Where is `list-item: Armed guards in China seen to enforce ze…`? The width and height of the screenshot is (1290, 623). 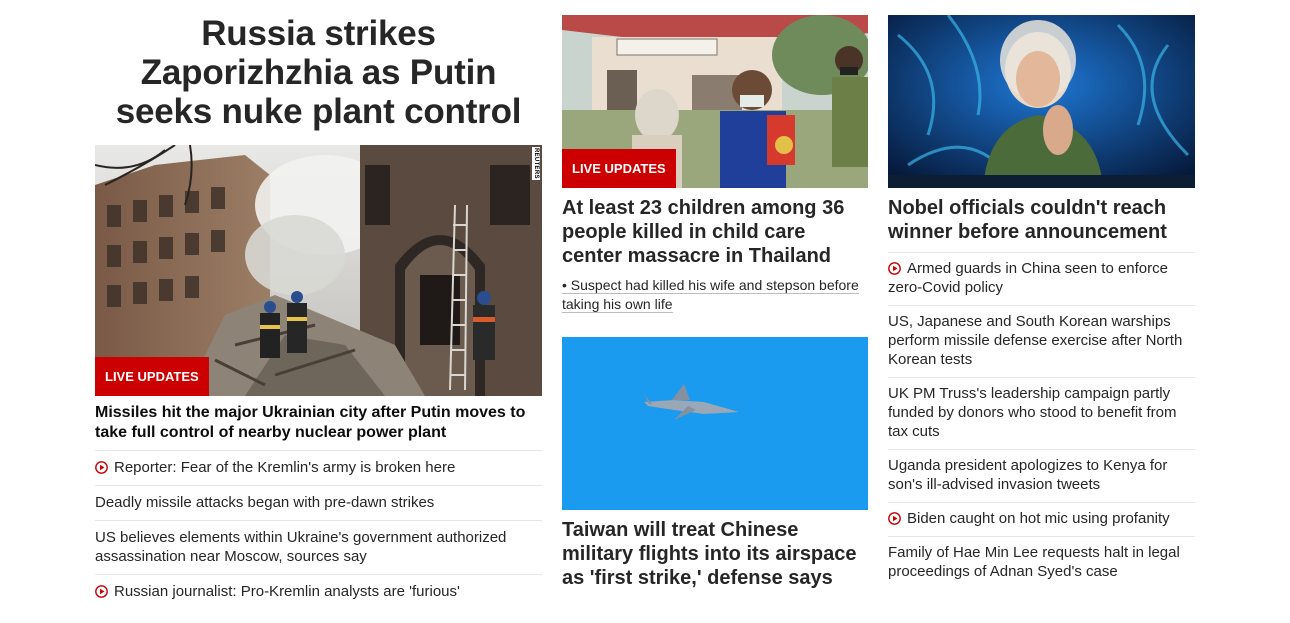 list-item: Armed guards in China seen to enforce ze… is located at coordinates (1041, 278).